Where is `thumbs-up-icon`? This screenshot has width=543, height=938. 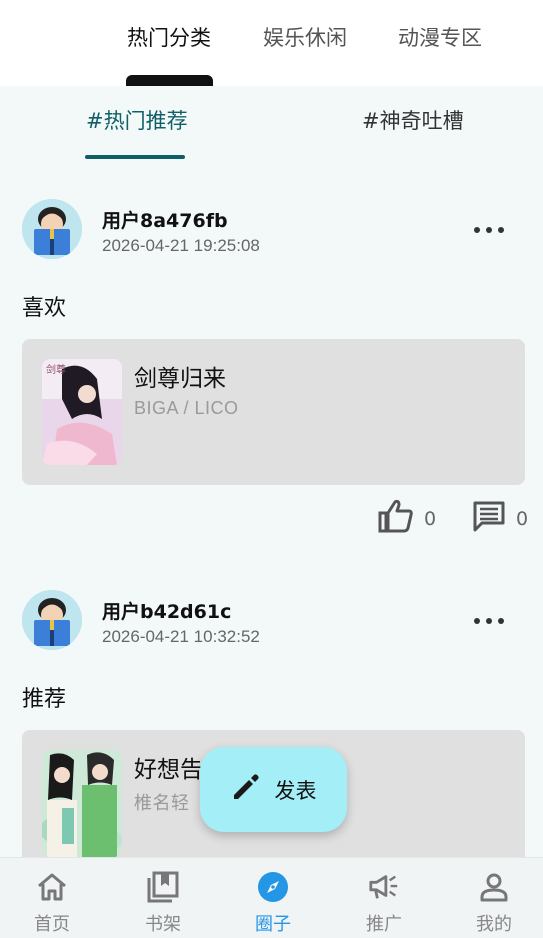
thumbs-up-icon is located at coordinates (396, 518).